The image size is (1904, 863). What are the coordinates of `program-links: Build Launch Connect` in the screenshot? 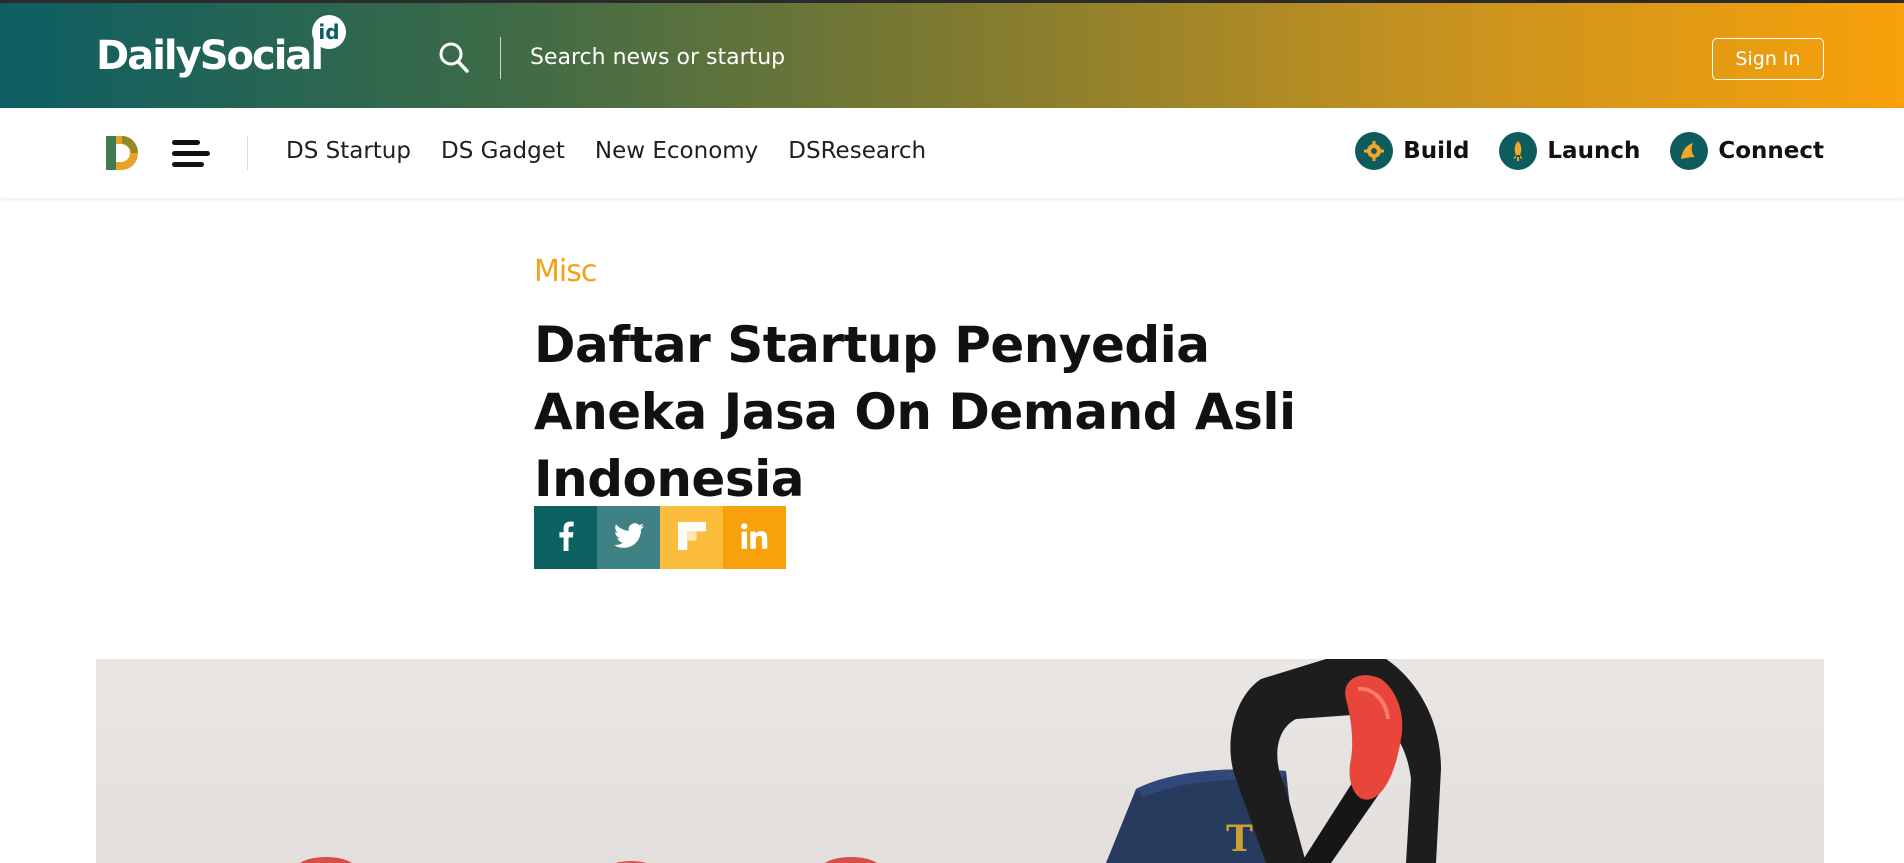 It's located at (1589, 151).